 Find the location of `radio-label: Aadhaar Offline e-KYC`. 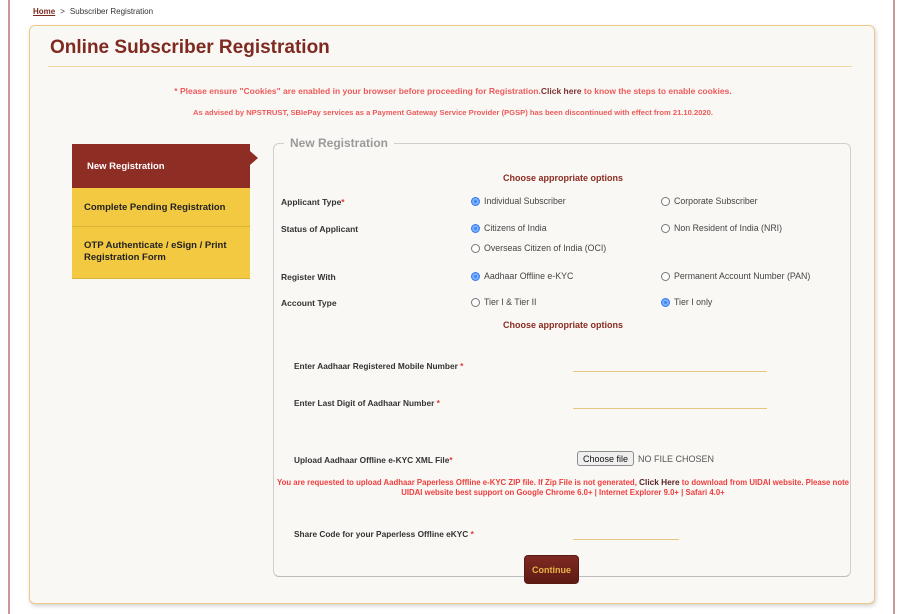

radio-label: Aadhaar Offline e-KYC is located at coordinates (529, 276).